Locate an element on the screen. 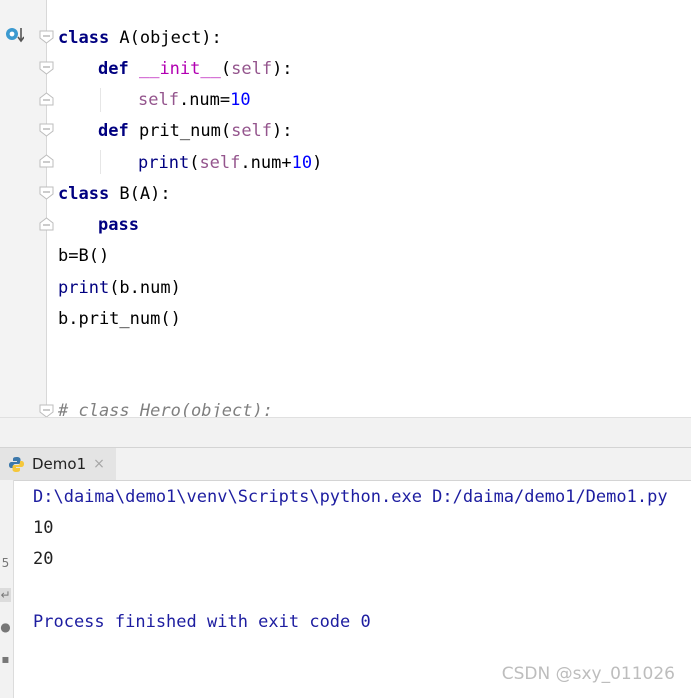 The image size is (691, 698). print-icon: ▪ is located at coordinates (5, 659).